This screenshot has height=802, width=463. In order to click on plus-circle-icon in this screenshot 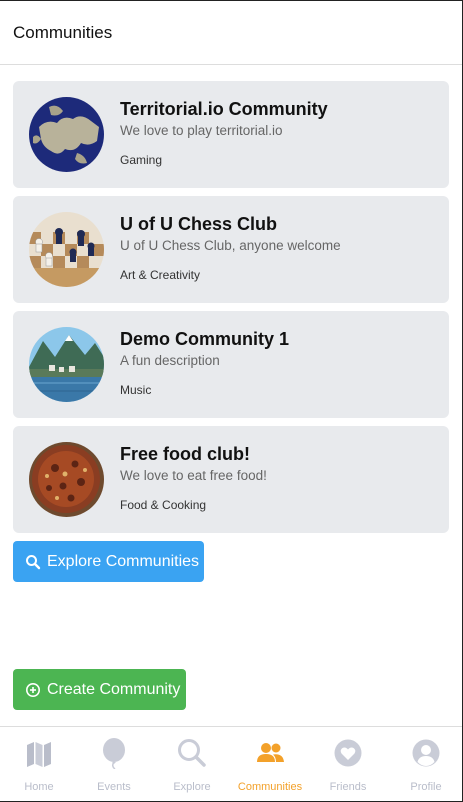, I will do `click(33, 690)`.